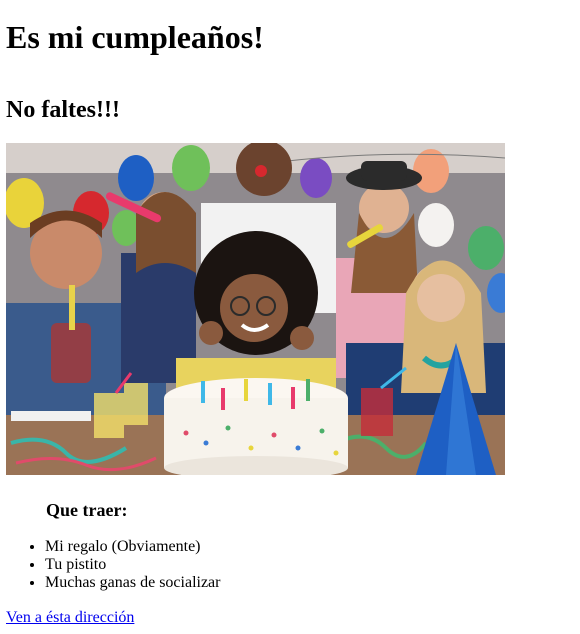 The height and width of the screenshot is (634, 580). I want to click on address-link: Ven a ésta dirección, so click(70, 618).